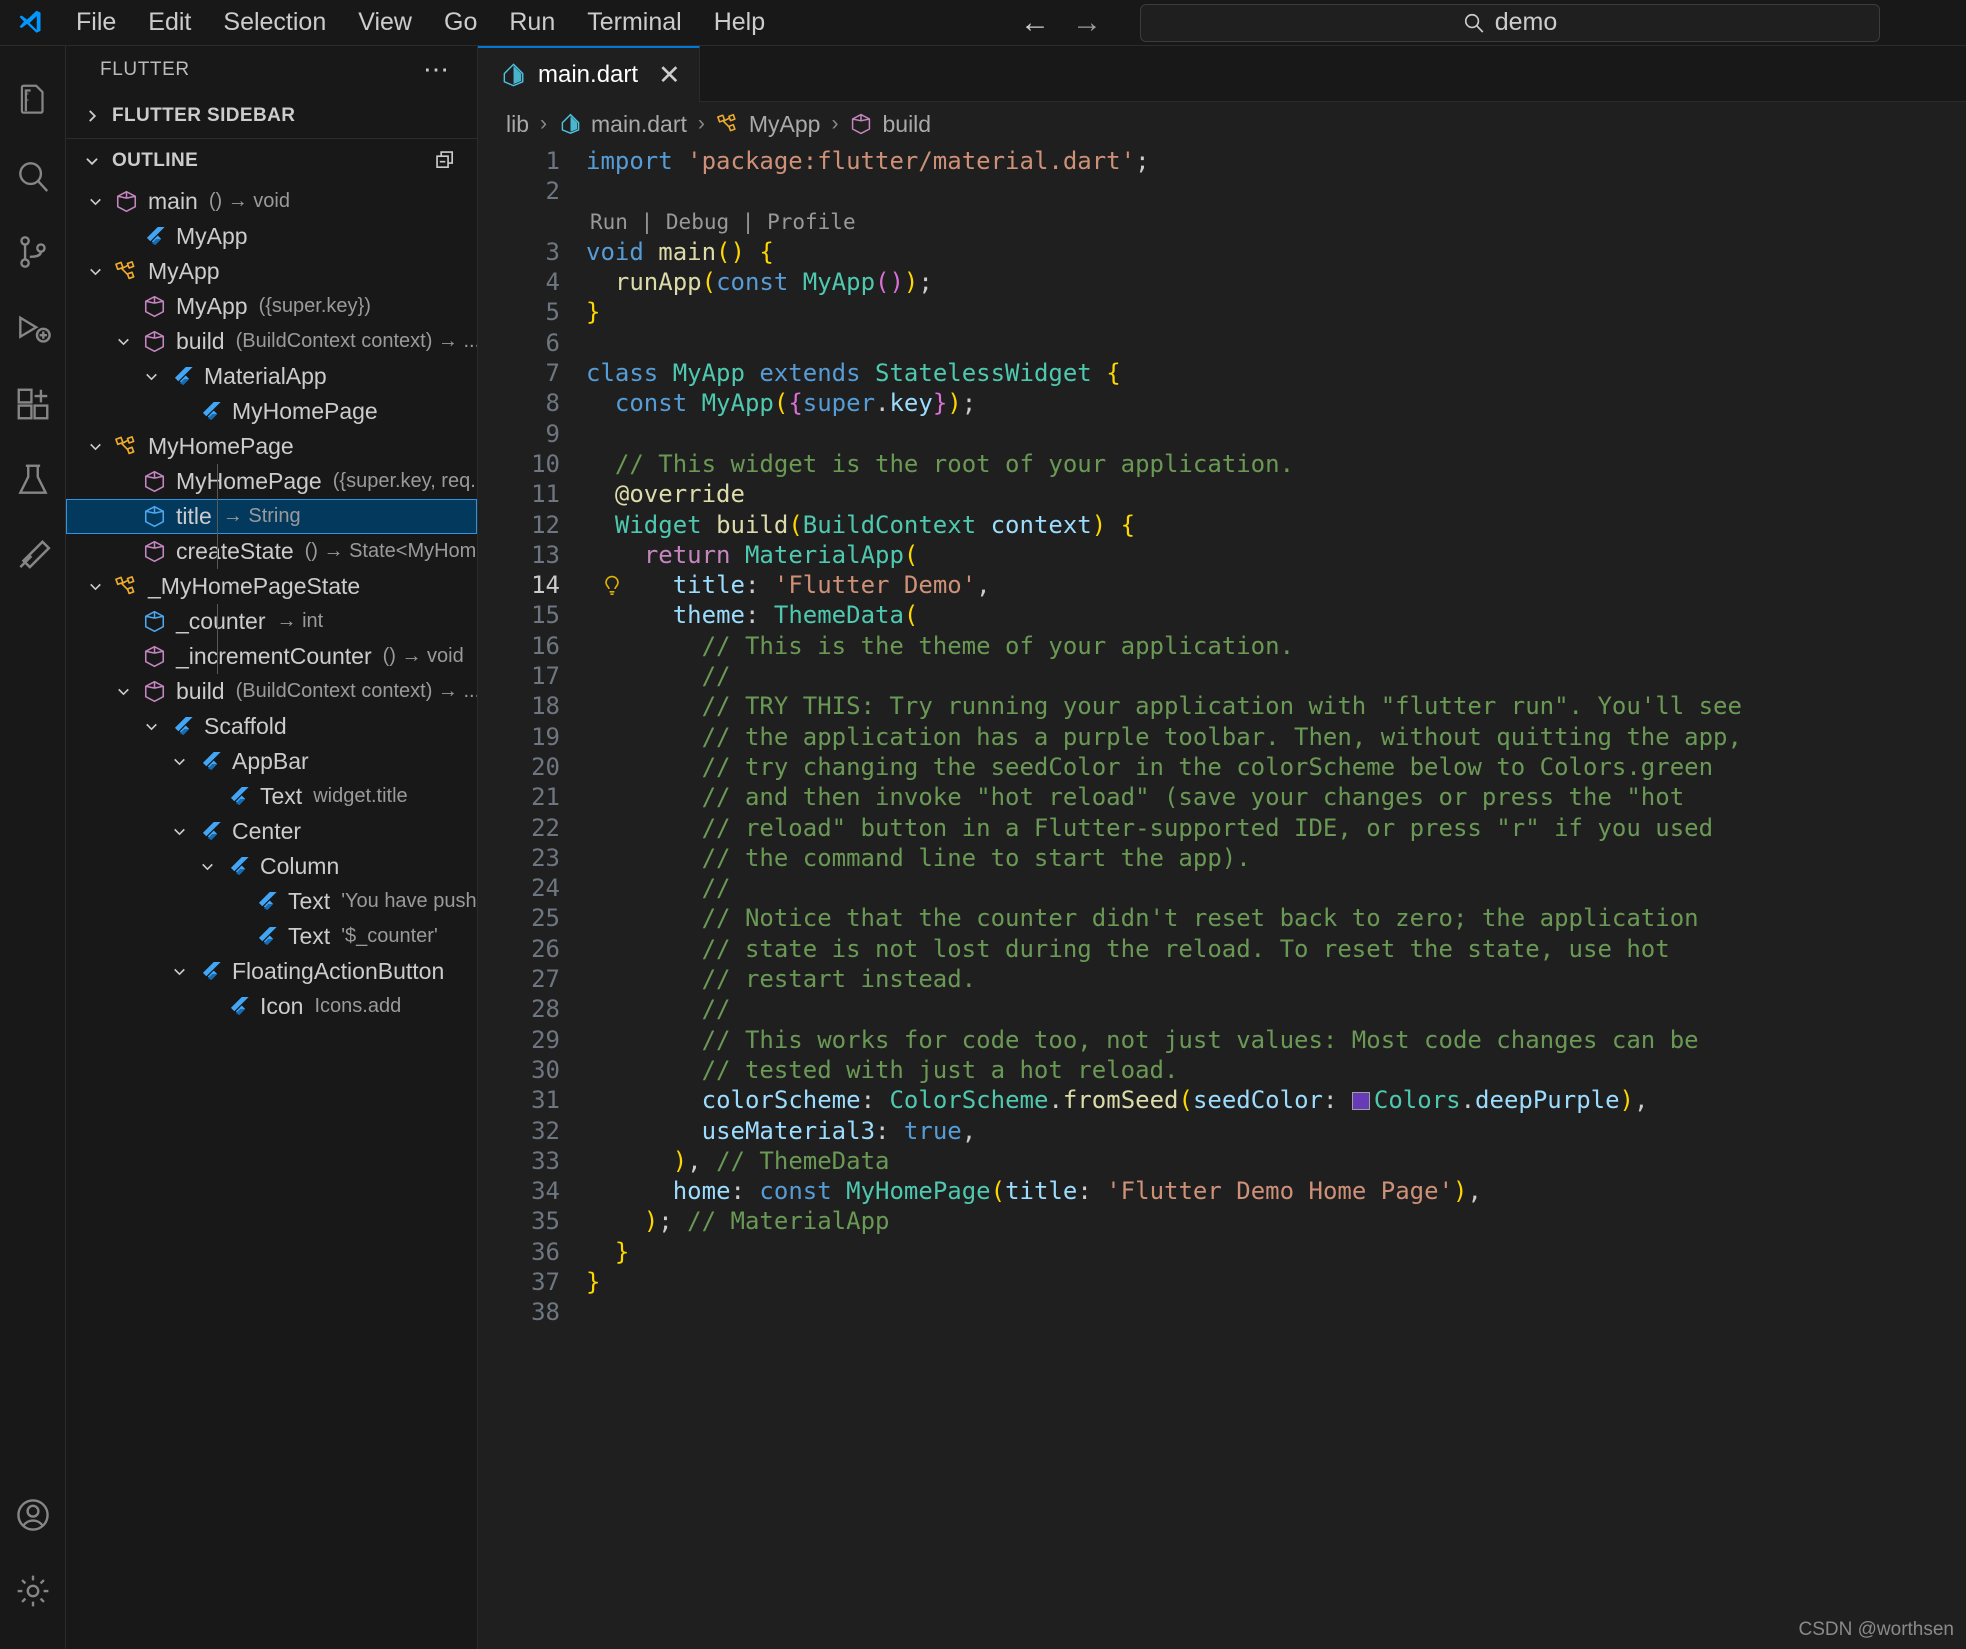  Describe the element at coordinates (1276, 585) in the screenshot. I see `code-line: title: 'Flutter Demo',` at that location.